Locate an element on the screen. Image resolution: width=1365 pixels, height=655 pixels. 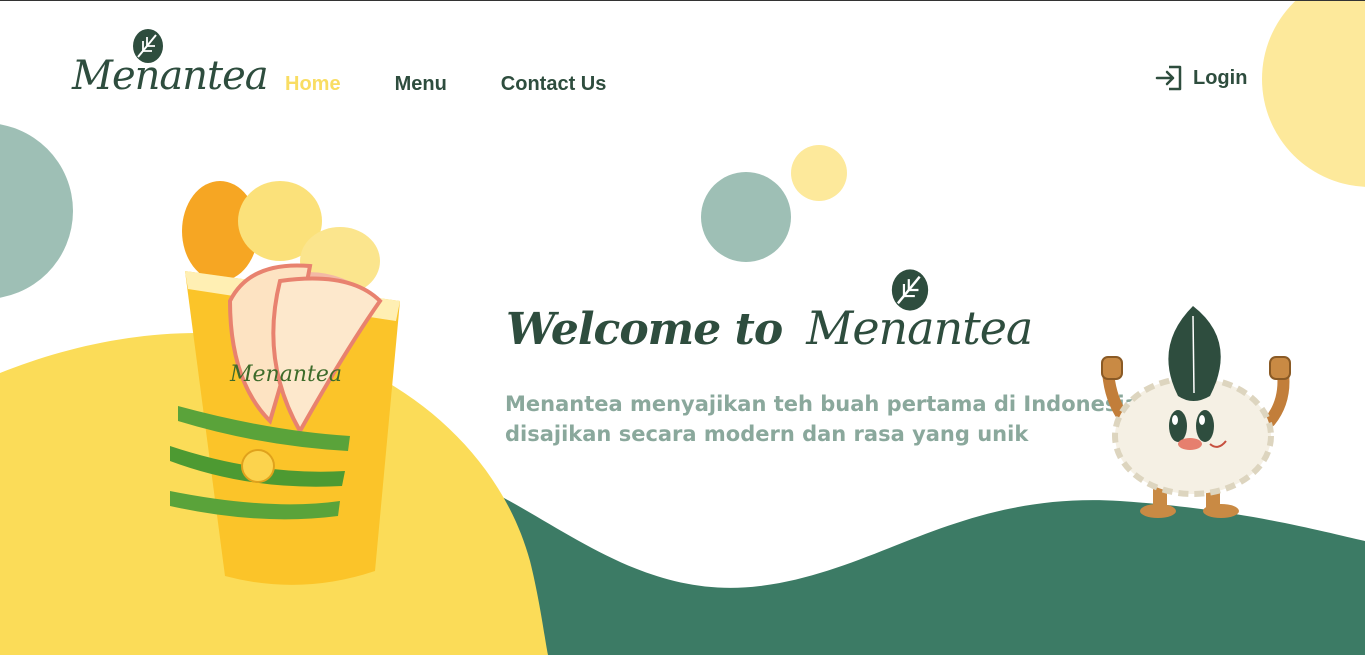
nav-home: Home is located at coordinates (313, 84).